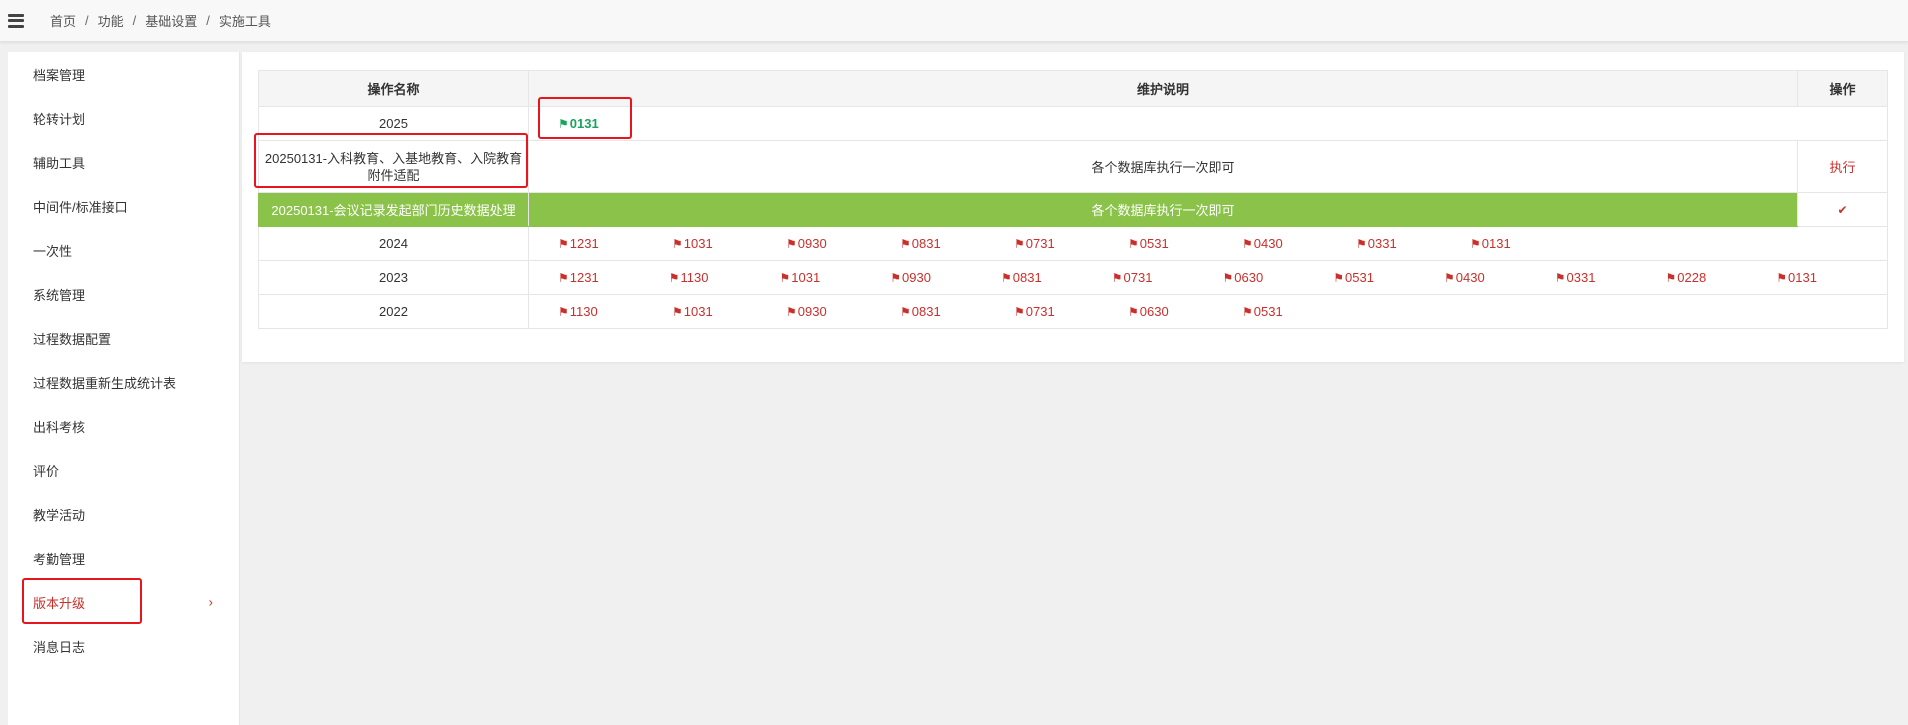 Image resolution: width=1908 pixels, height=725 pixels. I want to click on version-links: ⚑1130 ⚑1031 ⚑0930 ⚑0831 ⚑0731 ⚑0630 ⚑0531, so click(1208, 311).